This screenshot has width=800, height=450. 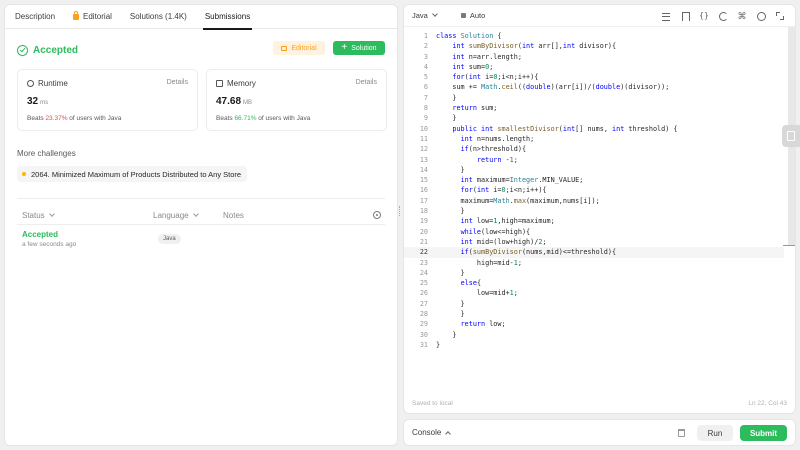 I want to click on line-number: 30, so click(x=423, y=334).